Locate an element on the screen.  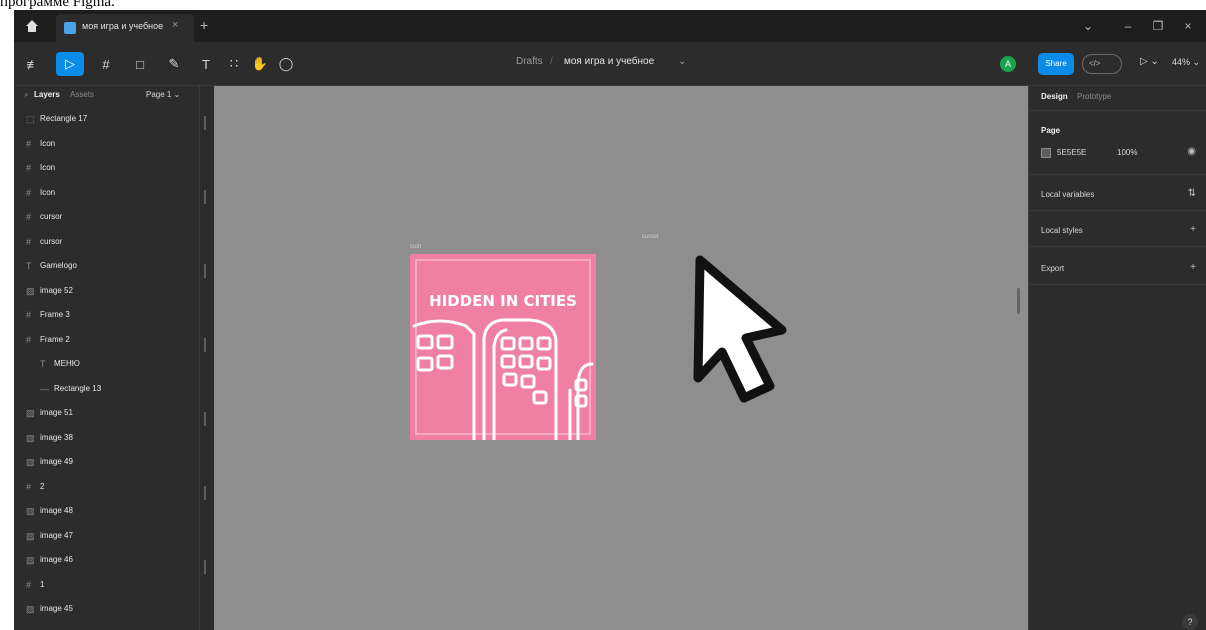
local-styles-label: Local styles is located at coordinates (1062, 230).